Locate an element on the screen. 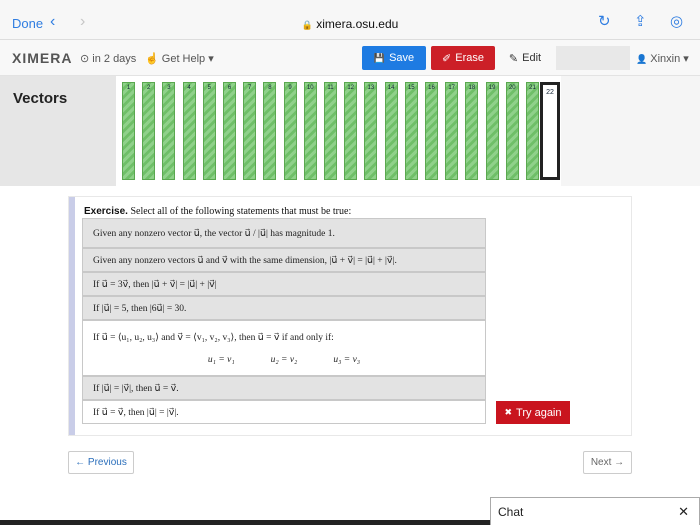  erase-button: ✐ Erase is located at coordinates (463, 58).